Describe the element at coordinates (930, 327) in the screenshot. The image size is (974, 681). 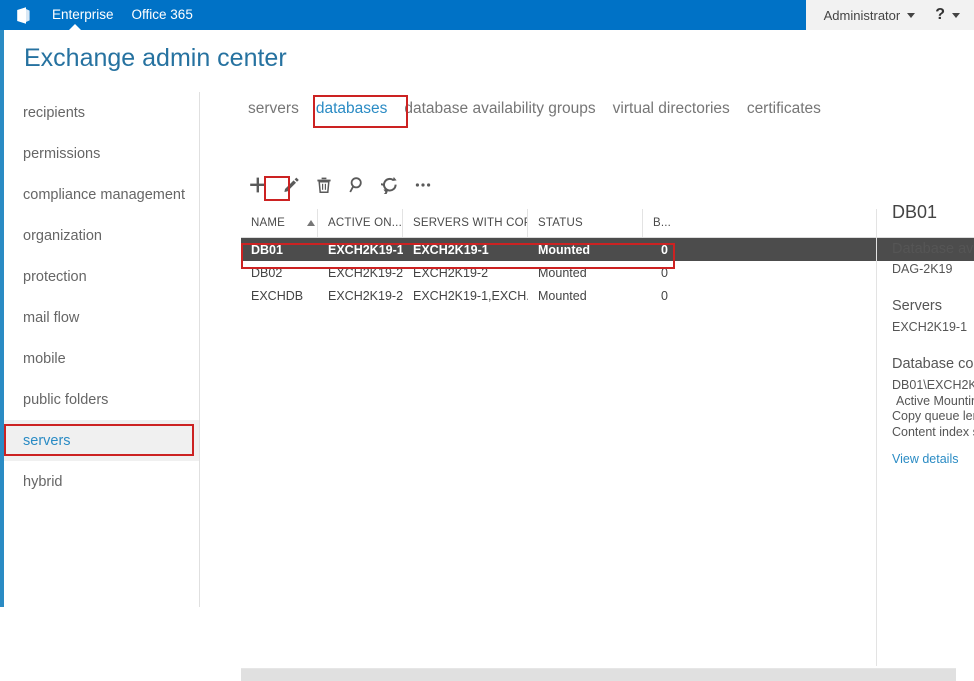
I see `details-servers-value: EXCH2K19-1` at that location.